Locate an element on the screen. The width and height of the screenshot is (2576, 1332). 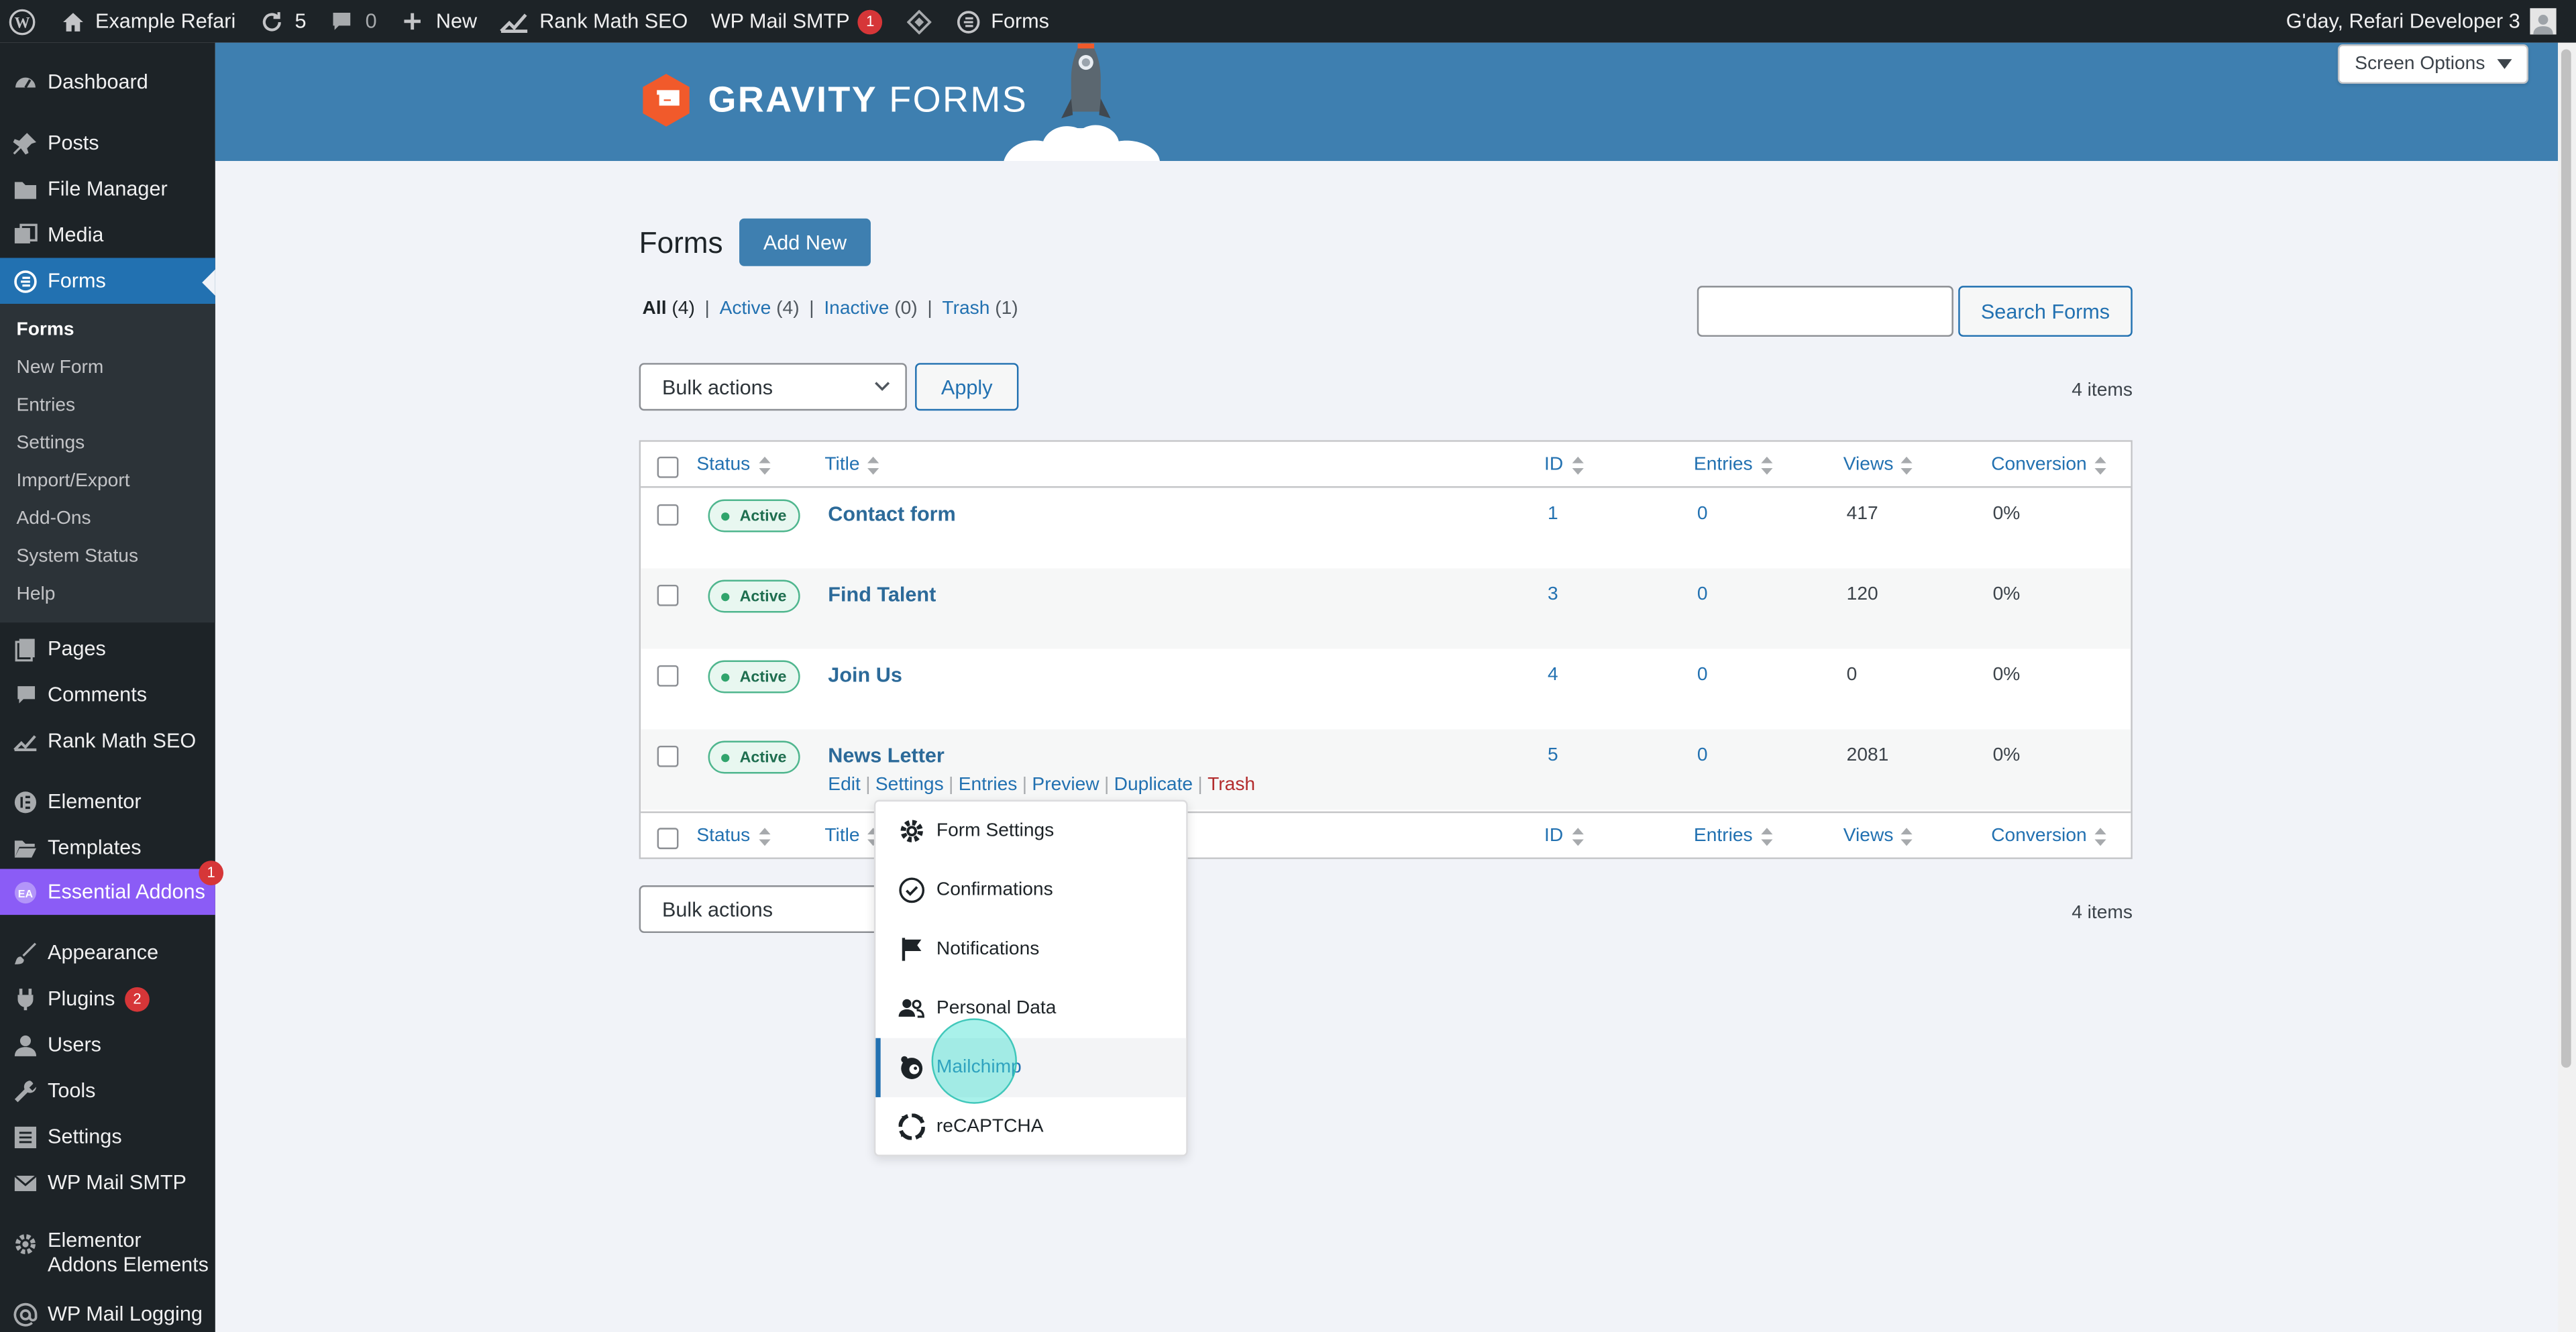
menu-item-notifications: Notifications is located at coordinates (1030, 949).